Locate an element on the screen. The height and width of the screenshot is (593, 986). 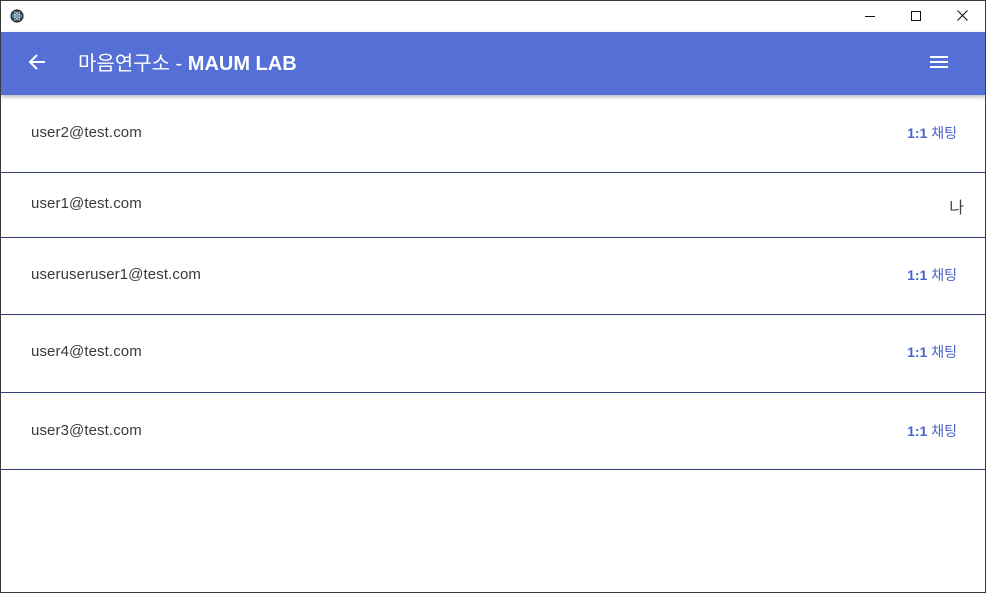
electron-atom-icon is located at coordinates (17, 16).